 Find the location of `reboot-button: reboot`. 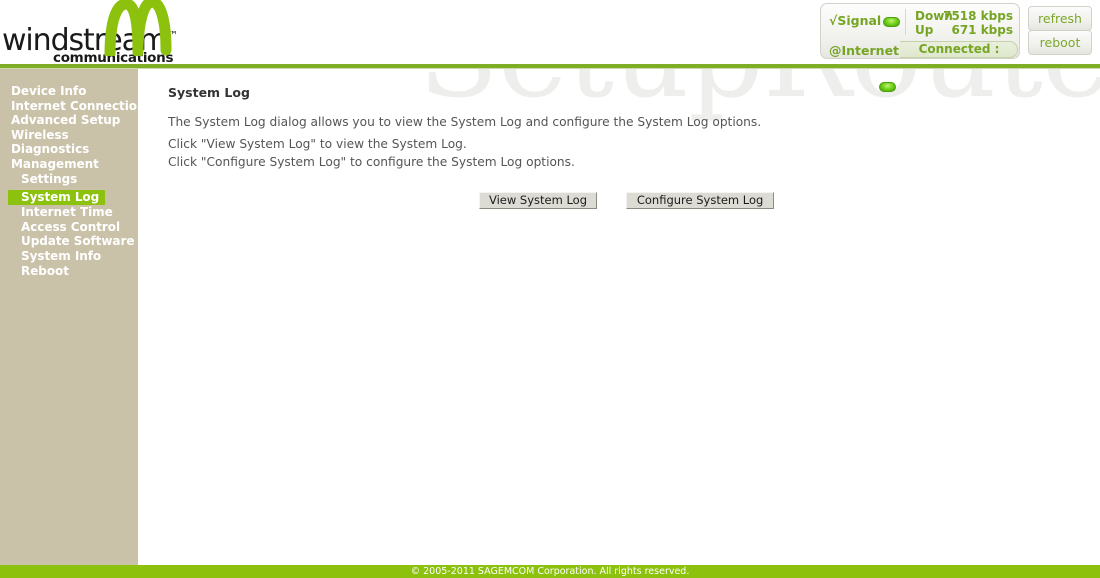

reboot-button: reboot is located at coordinates (1060, 42).